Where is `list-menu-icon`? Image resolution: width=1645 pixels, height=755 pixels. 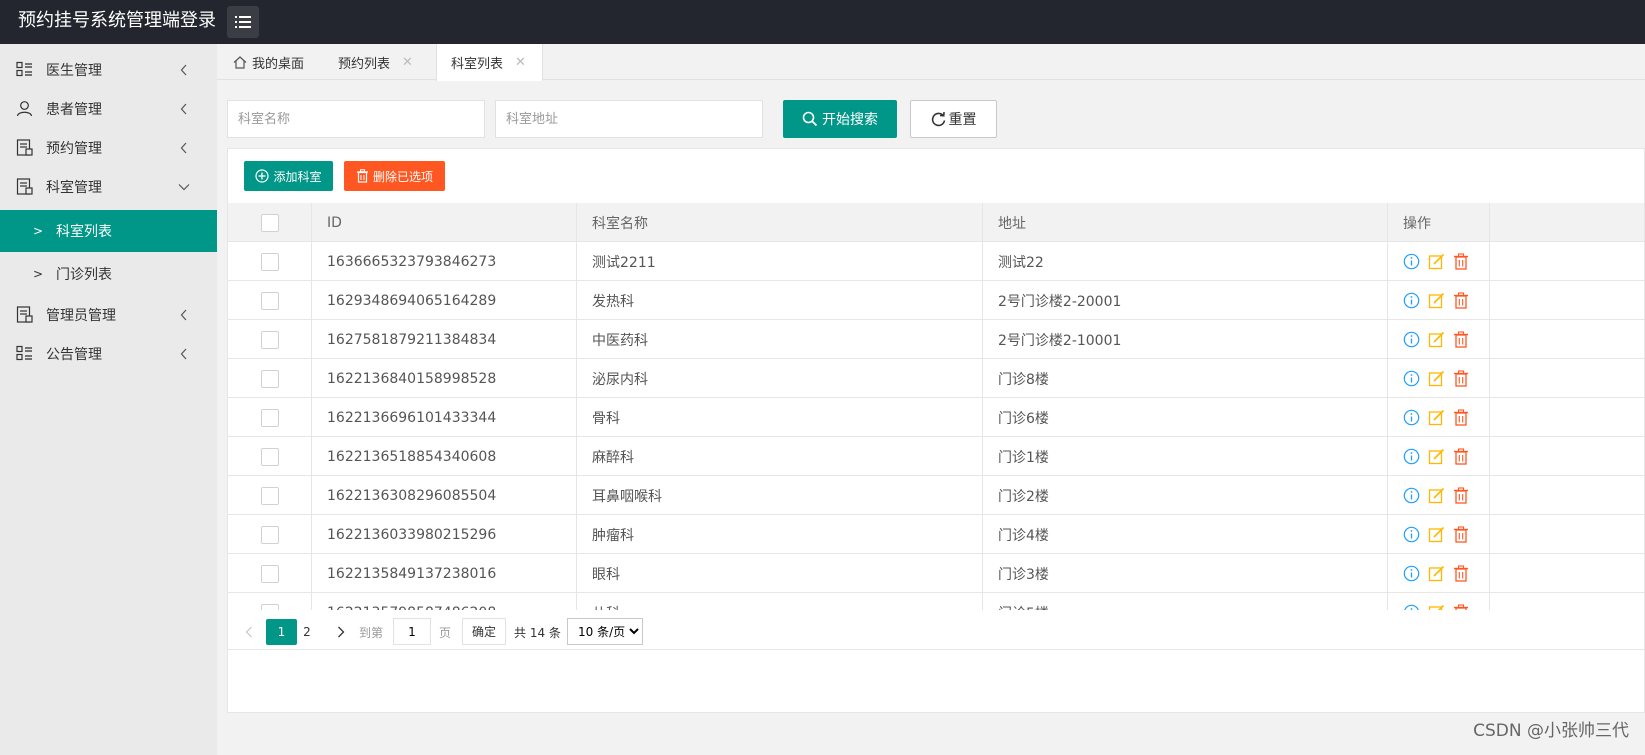
list-menu-icon is located at coordinates (243, 22).